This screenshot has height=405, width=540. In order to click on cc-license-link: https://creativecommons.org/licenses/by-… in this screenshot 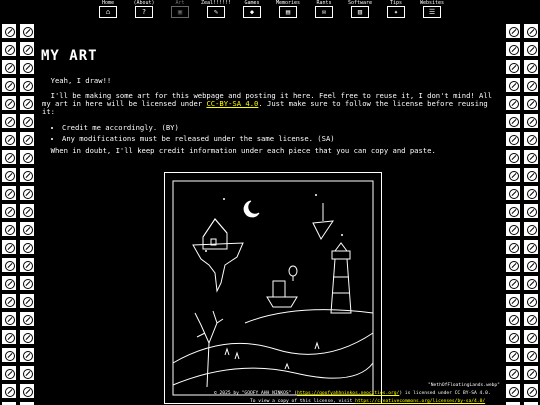, I will do `click(420, 401)`.